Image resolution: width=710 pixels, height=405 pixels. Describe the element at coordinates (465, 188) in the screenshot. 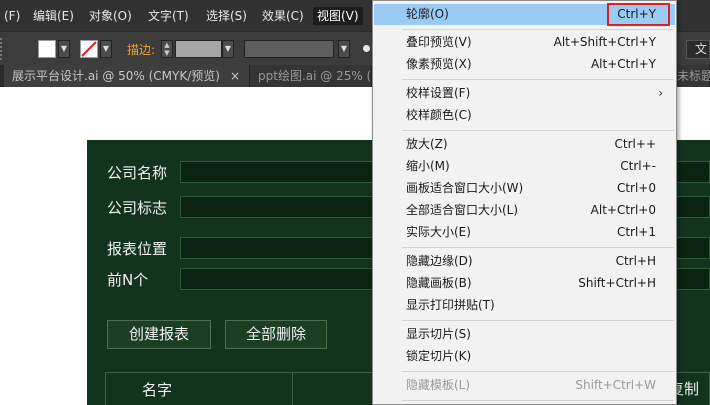

I see `menu-item-label: 画板适合窗口大小(W)` at that location.